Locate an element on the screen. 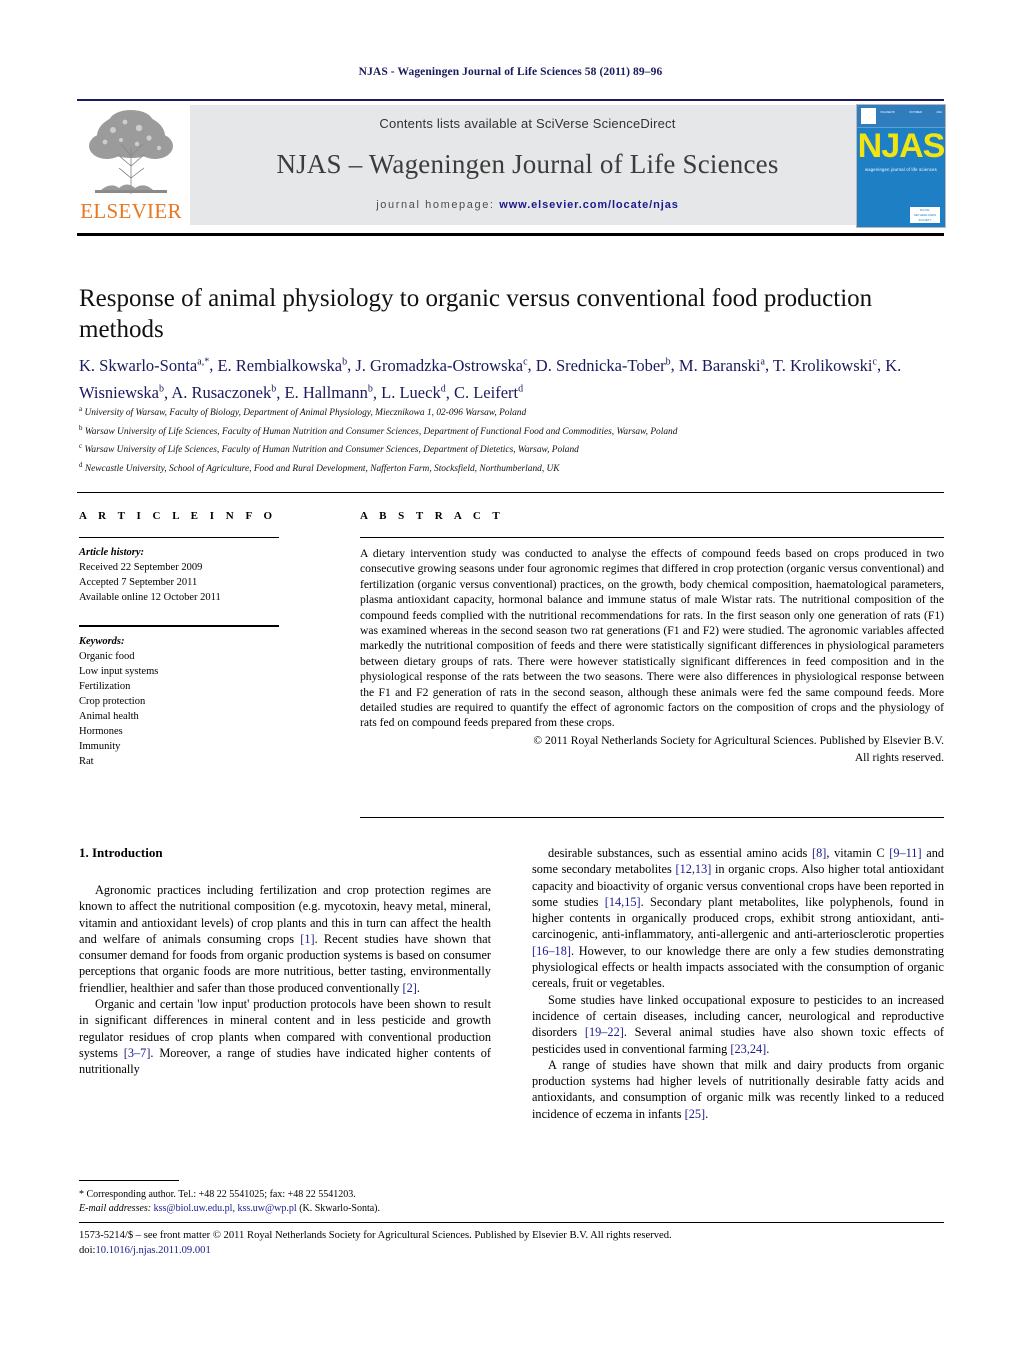 The width and height of the screenshot is (1021, 1351). article-history-heading: Article history: is located at coordinates (112, 552).